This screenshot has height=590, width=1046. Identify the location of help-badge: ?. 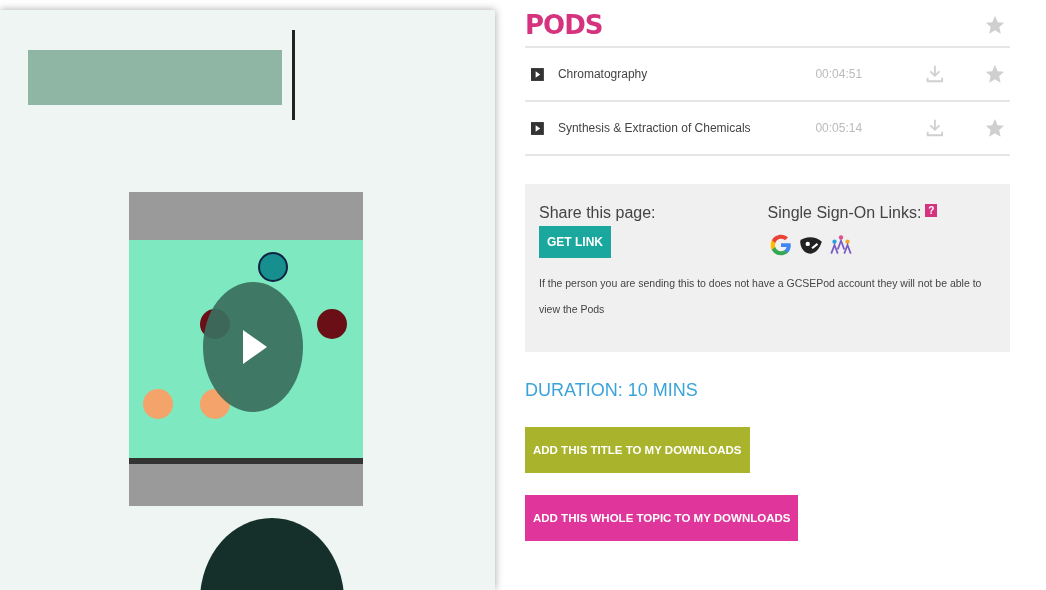
(931, 210).